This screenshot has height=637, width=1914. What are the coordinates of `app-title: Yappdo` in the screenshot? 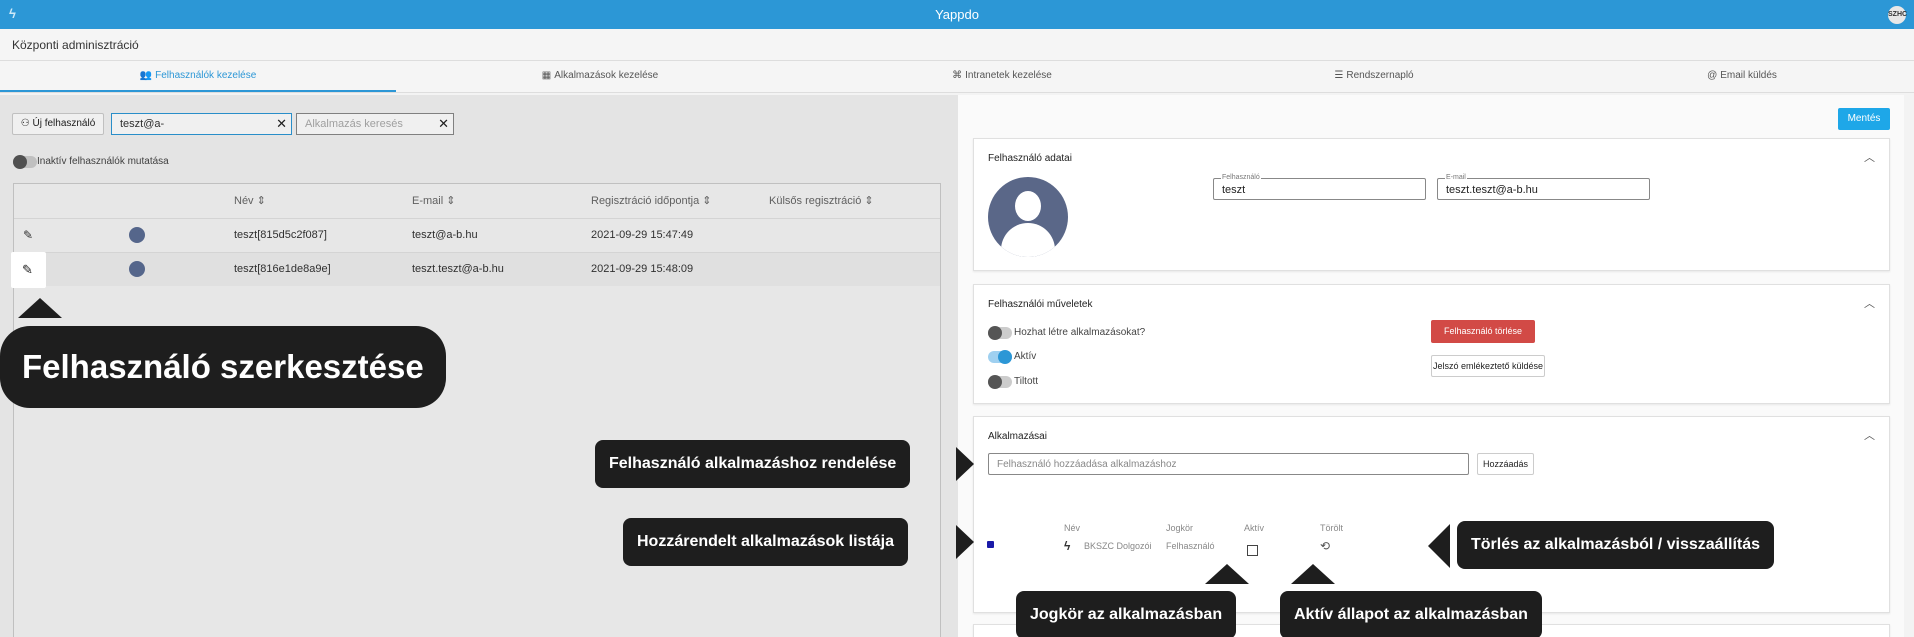 It's located at (957, 14).